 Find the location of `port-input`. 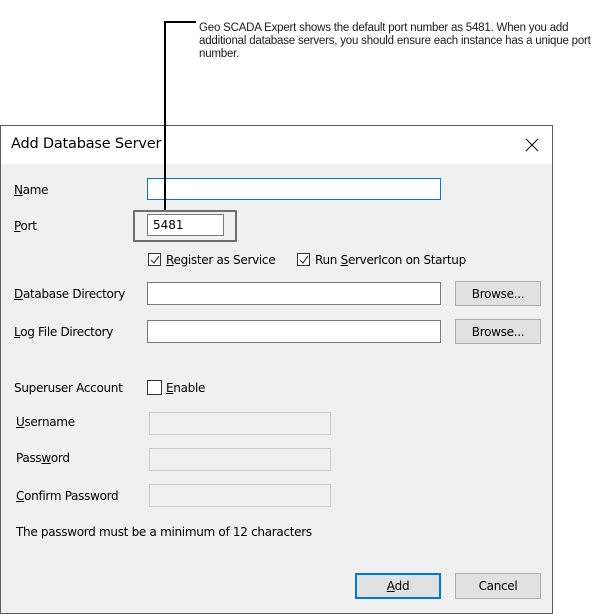

port-input is located at coordinates (185, 225).